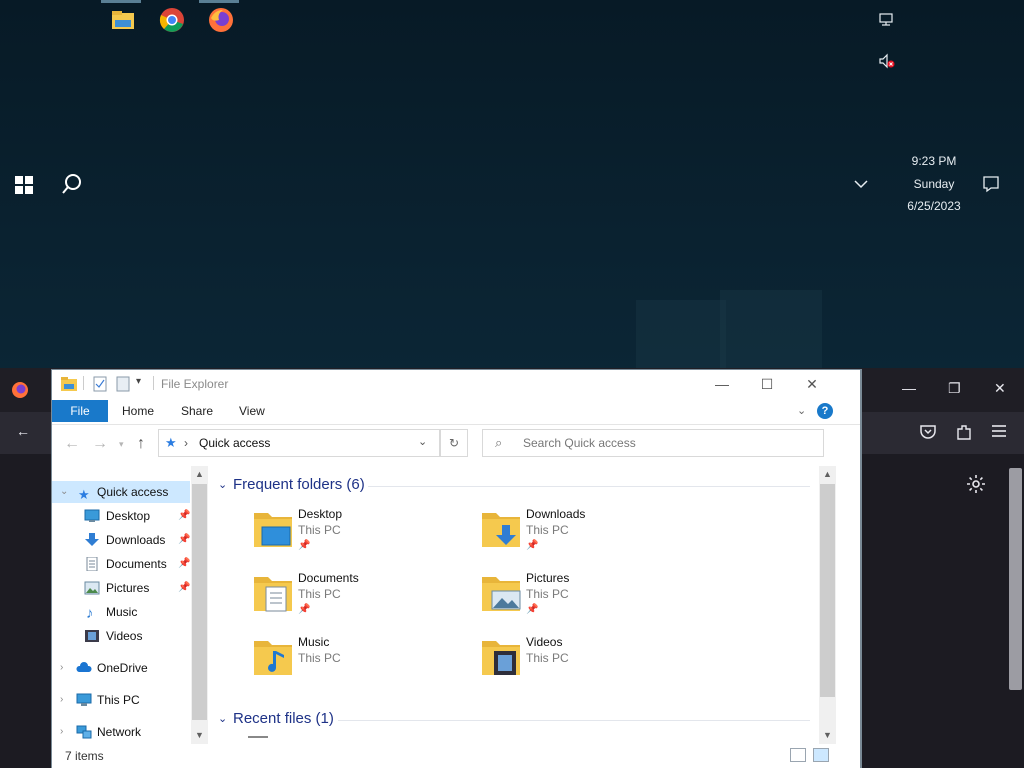  I want to click on nav-scroll-down-icon: ▼, so click(199, 735).